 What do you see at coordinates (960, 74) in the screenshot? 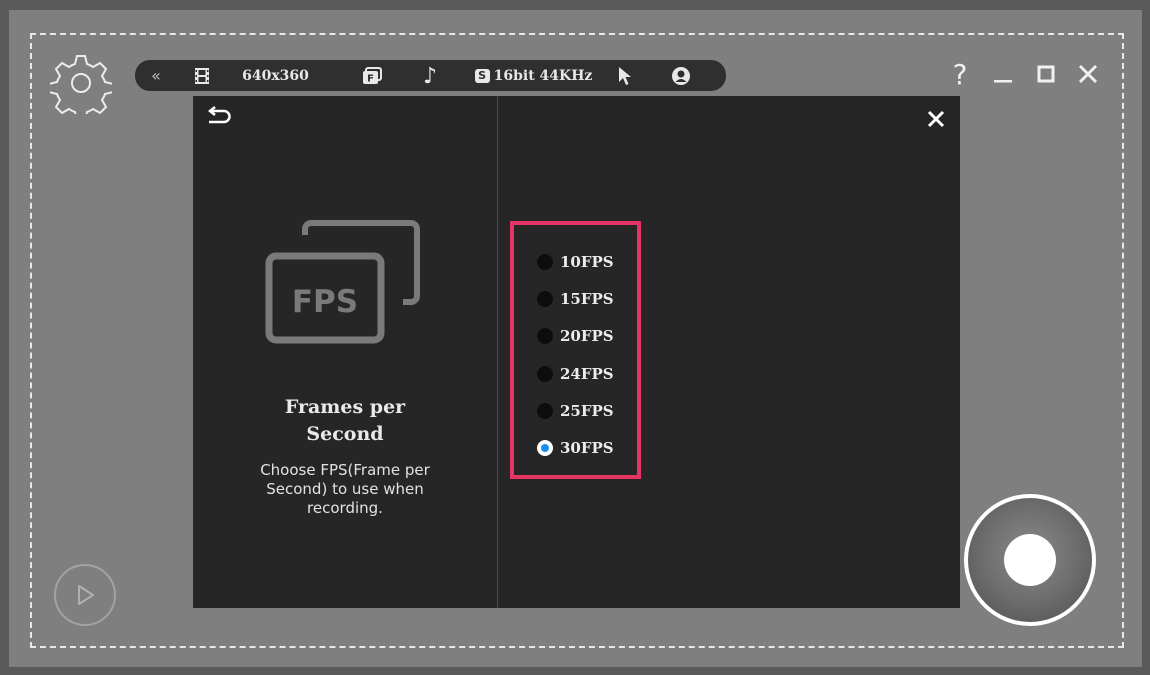
I see `help-button: ?` at bounding box center [960, 74].